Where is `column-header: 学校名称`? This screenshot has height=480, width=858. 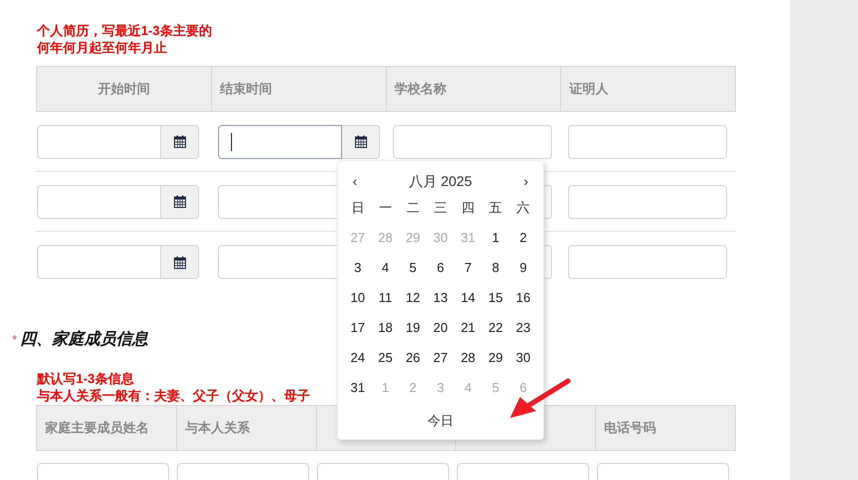 column-header: 学校名称 is located at coordinates (473, 89).